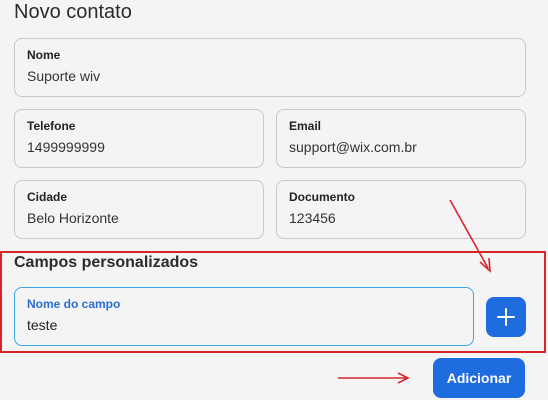  Describe the element at coordinates (139, 138) in the screenshot. I see `phone-field: Telefone 1499999999` at that location.